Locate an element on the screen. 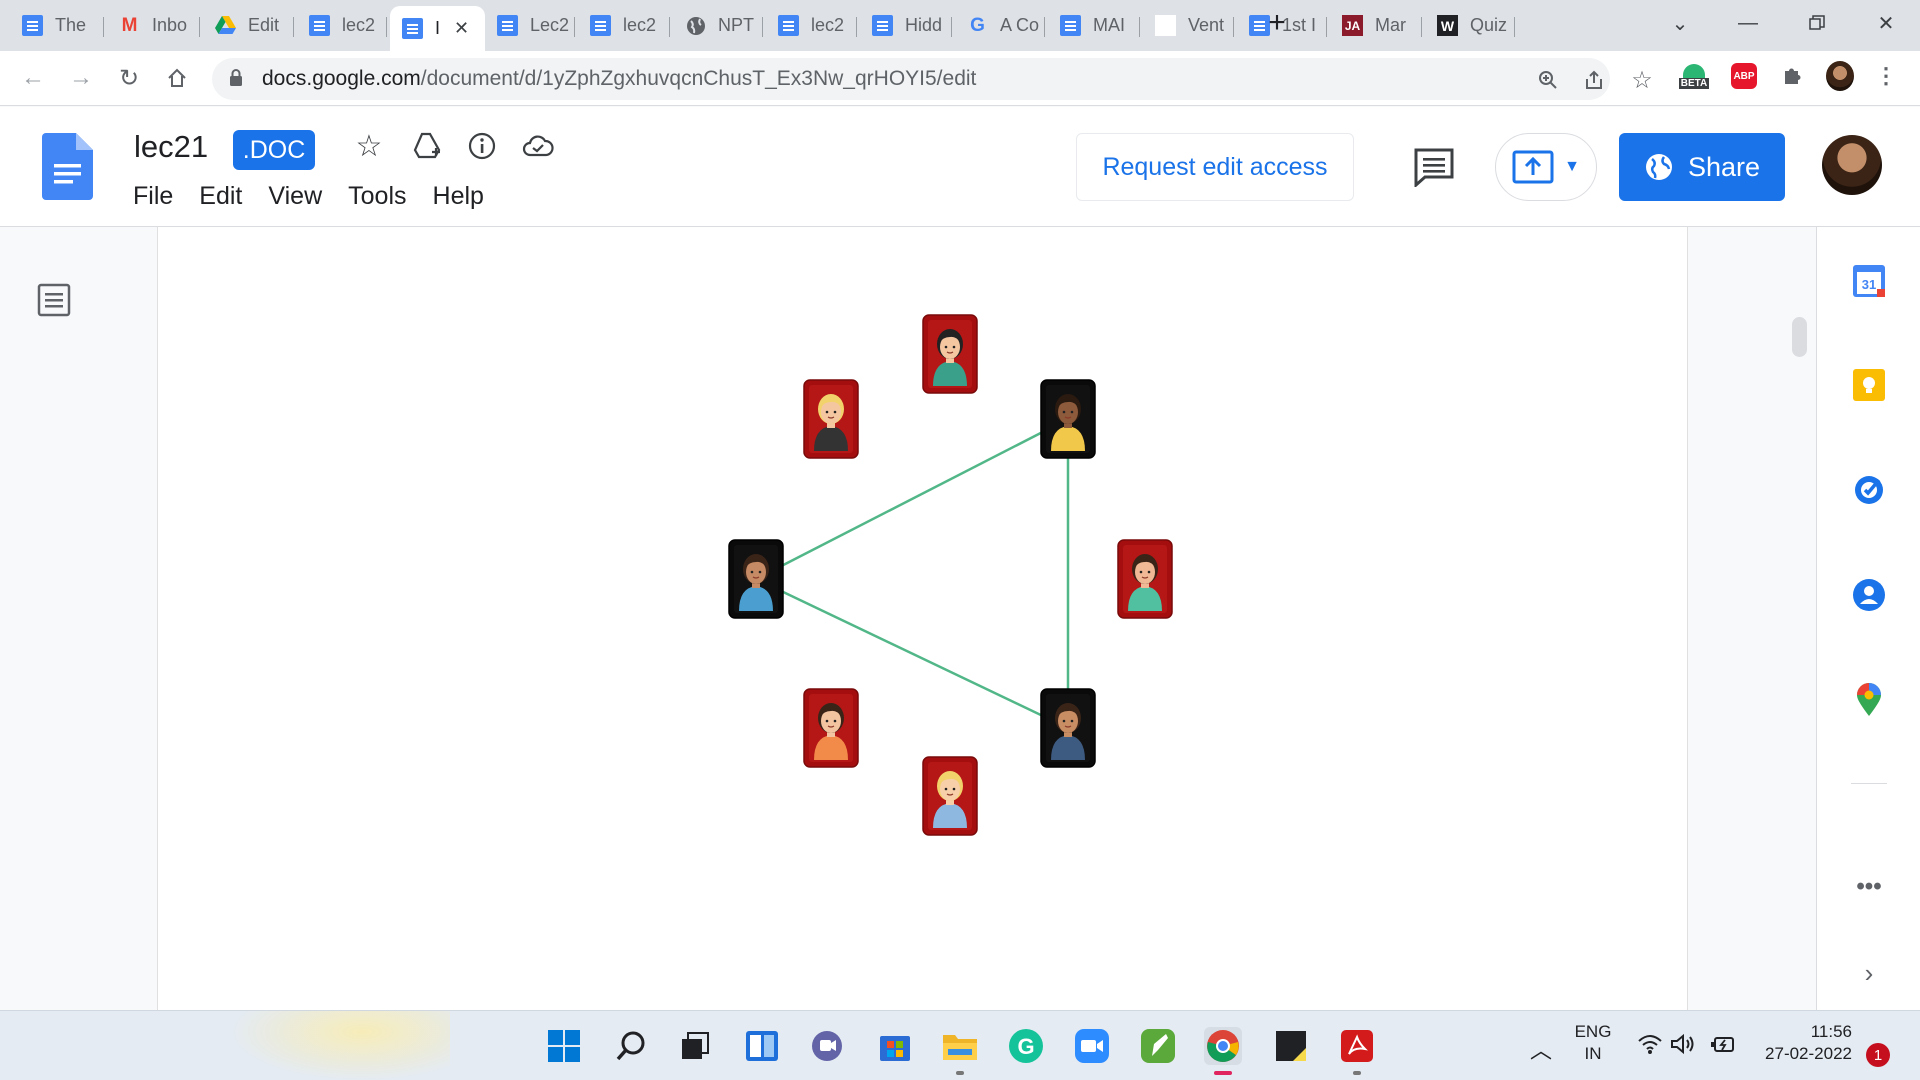 The width and height of the screenshot is (1920, 1080). profile-avatar-small is located at coordinates (1840, 76).